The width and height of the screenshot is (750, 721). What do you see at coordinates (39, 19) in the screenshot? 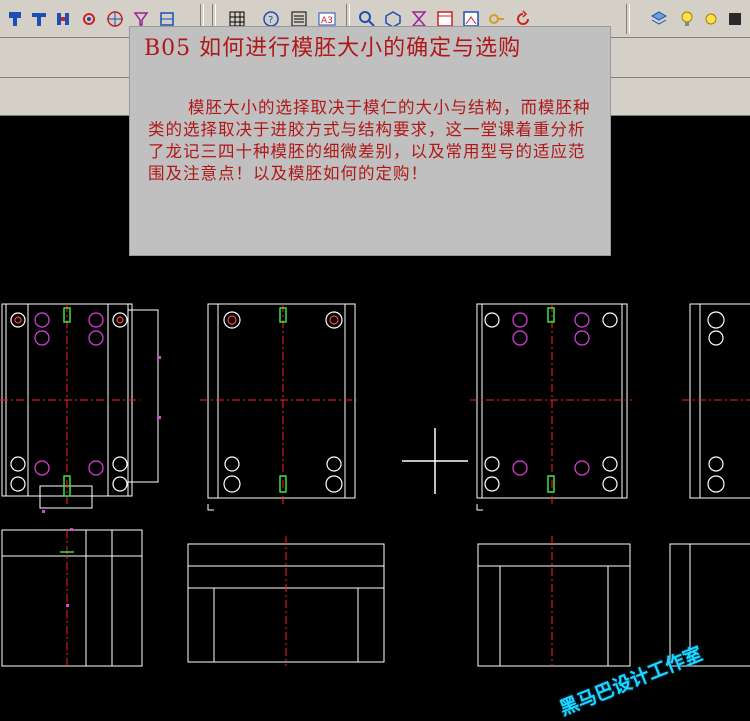
I see `t-icon` at bounding box center [39, 19].